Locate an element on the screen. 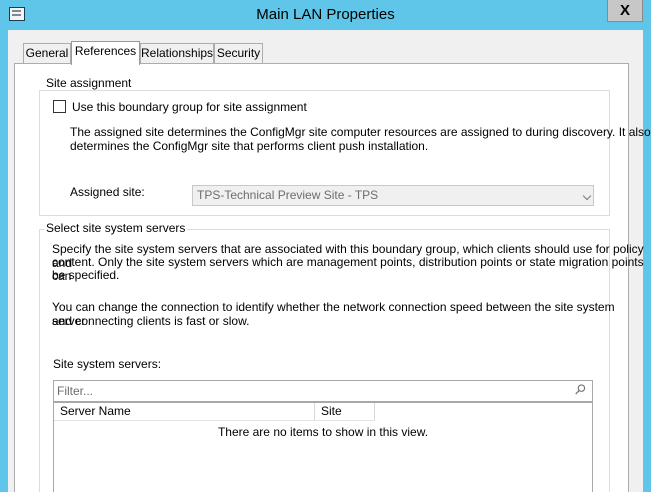 This screenshot has height=492, width=651. title-bar: Main LAN Properties X is located at coordinates (325, 15).